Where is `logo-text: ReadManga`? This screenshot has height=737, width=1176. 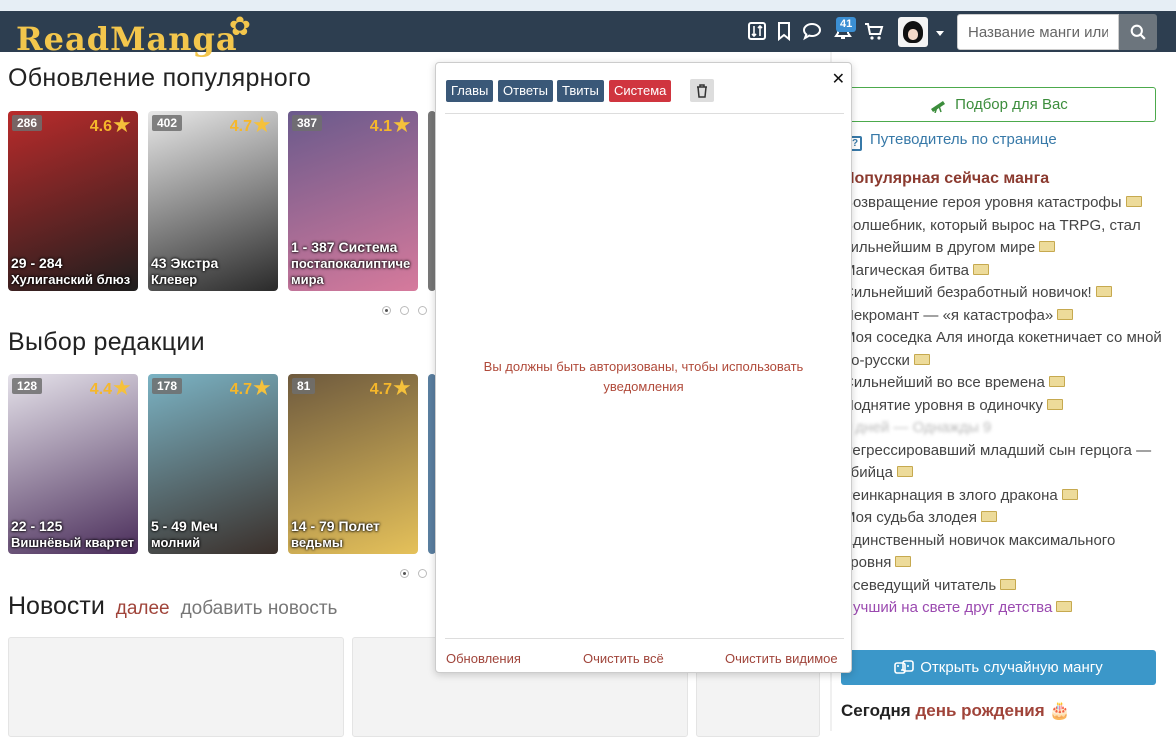
logo-text: ReadManga is located at coordinates (127, 39).